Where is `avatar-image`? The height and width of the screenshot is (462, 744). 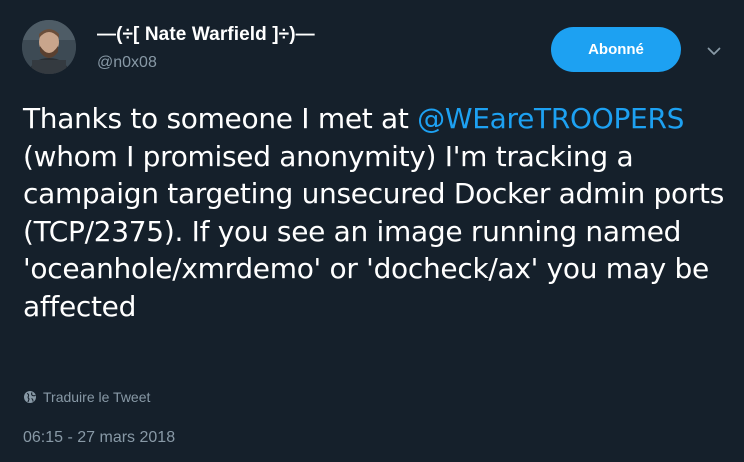 avatar-image is located at coordinates (49, 47).